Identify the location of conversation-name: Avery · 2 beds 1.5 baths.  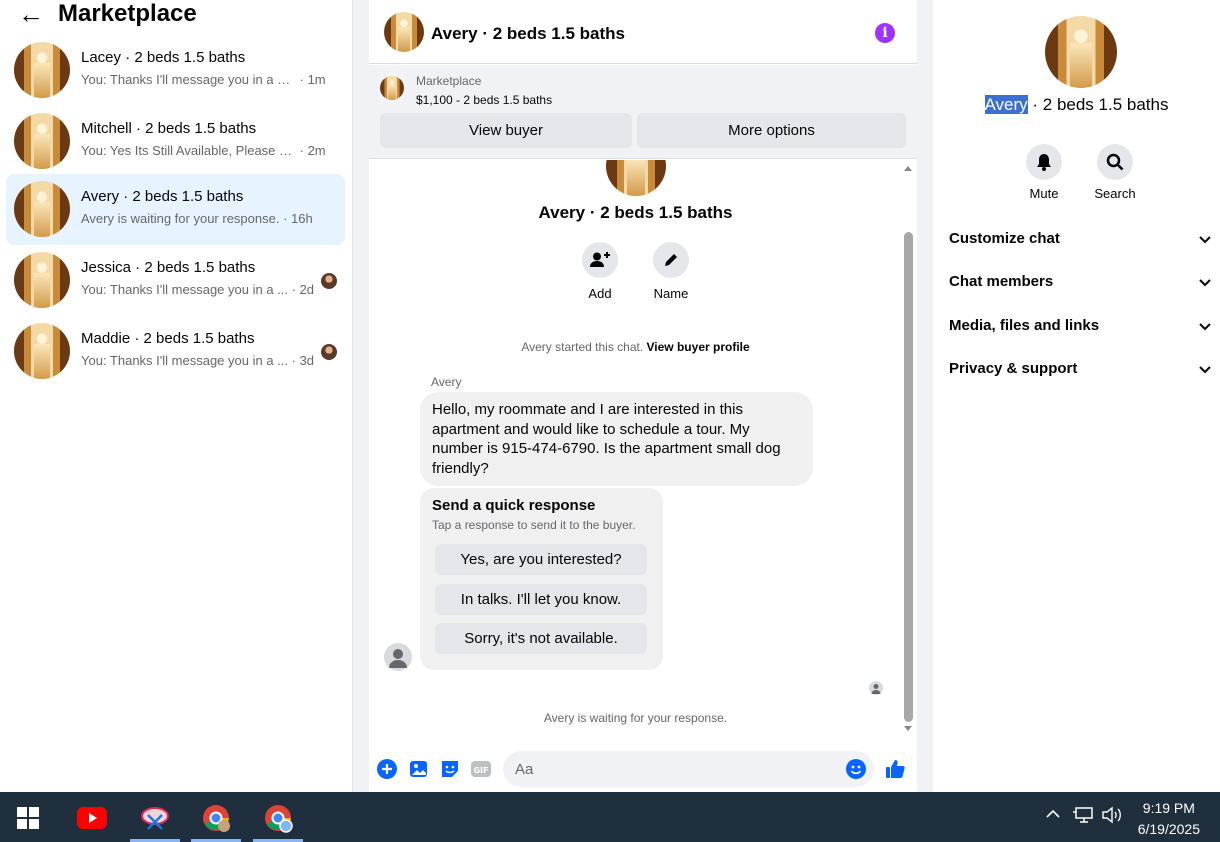
(162, 196).